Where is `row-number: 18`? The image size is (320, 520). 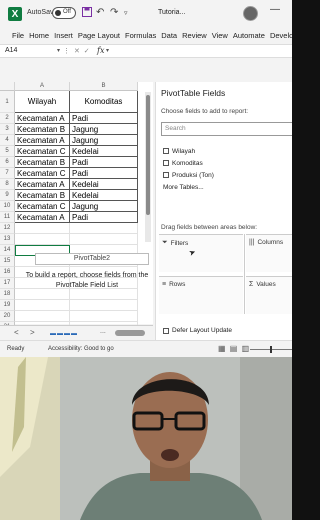 row-number: 18 is located at coordinates (7, 294).